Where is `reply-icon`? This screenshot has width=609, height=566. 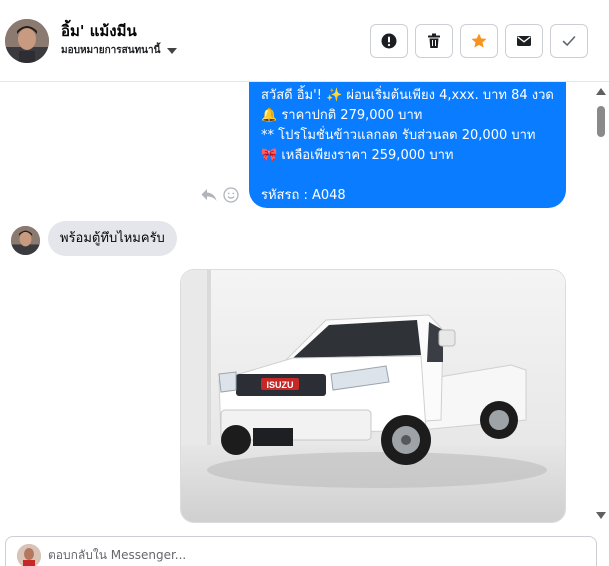 reply-icon is located at coordinates (209, 195).